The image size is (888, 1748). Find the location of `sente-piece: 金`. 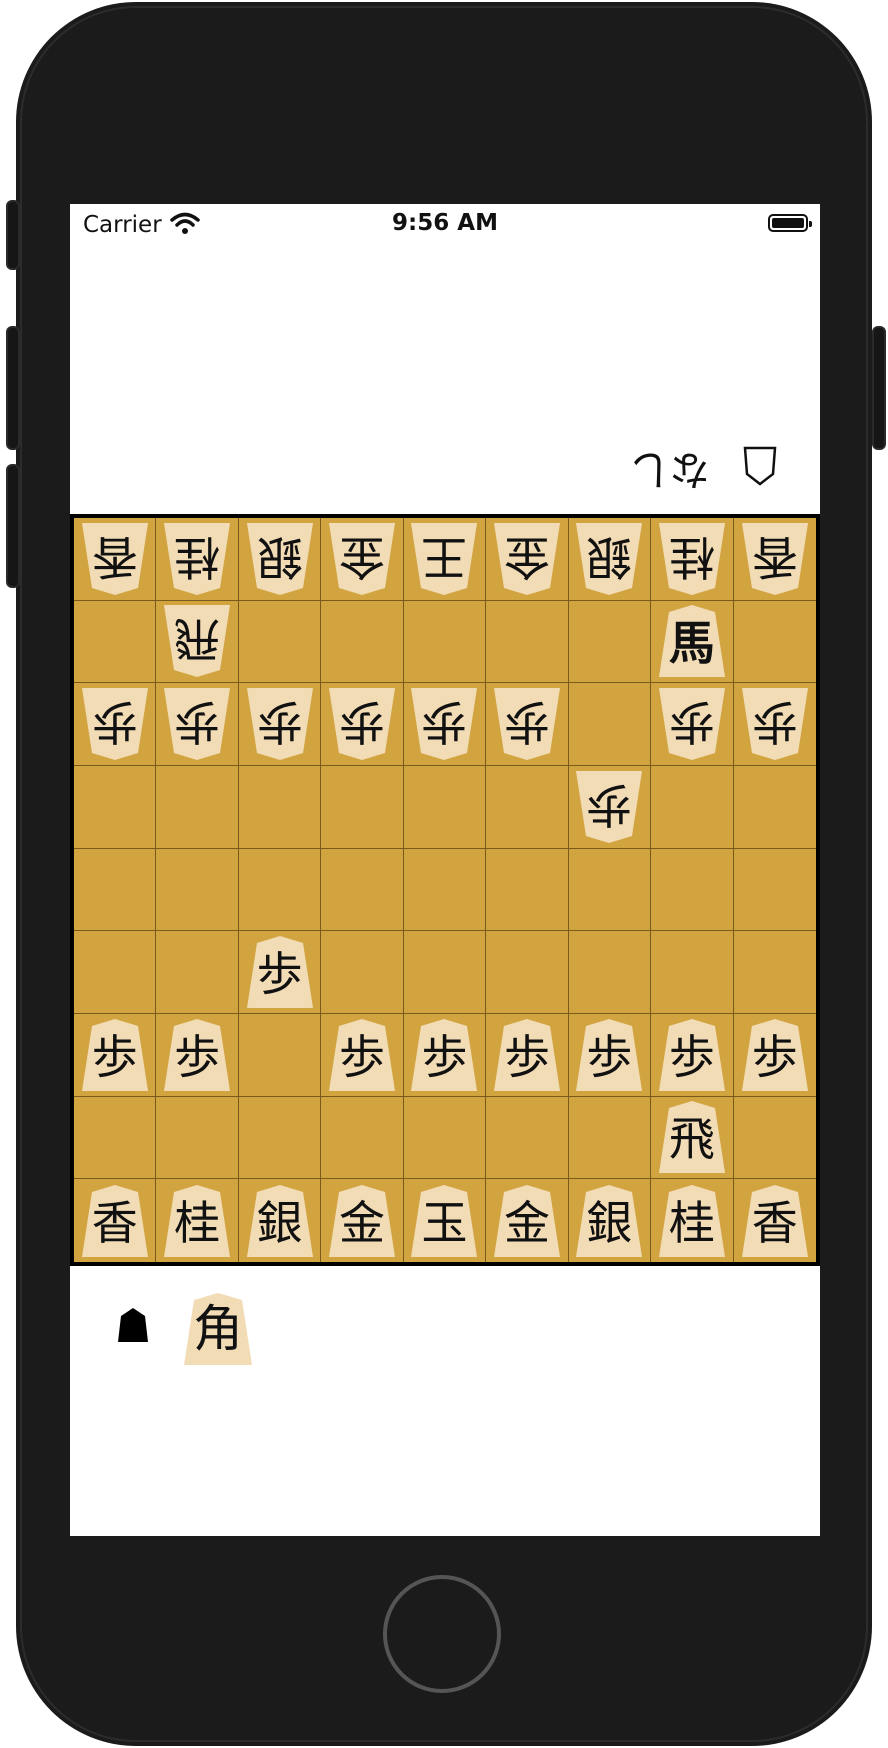

sente-piece: 金 is located at coordinates (362, 1221).